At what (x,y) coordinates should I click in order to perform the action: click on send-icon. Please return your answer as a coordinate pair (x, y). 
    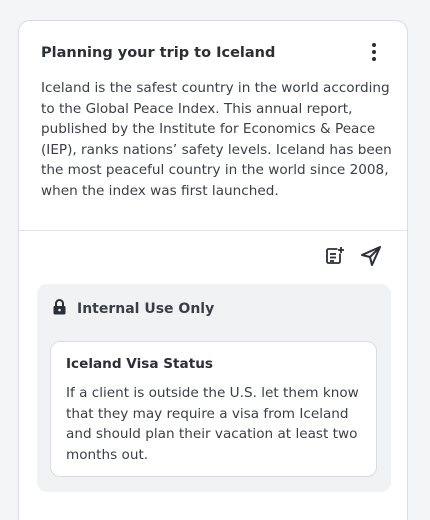
    Looking at the image, I should click on (371, 256).